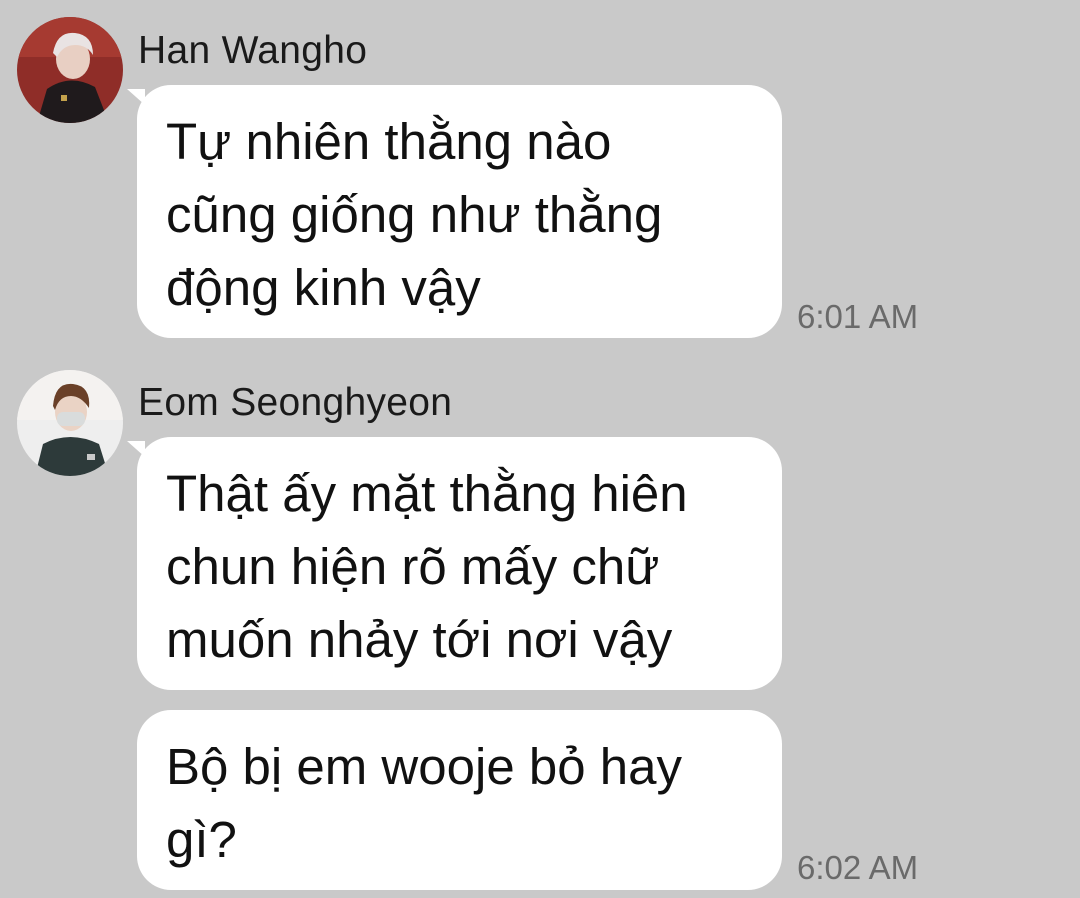 The image size is (1080, 898). I want to click on sender-name: Han Wangho, so click(253, 50).